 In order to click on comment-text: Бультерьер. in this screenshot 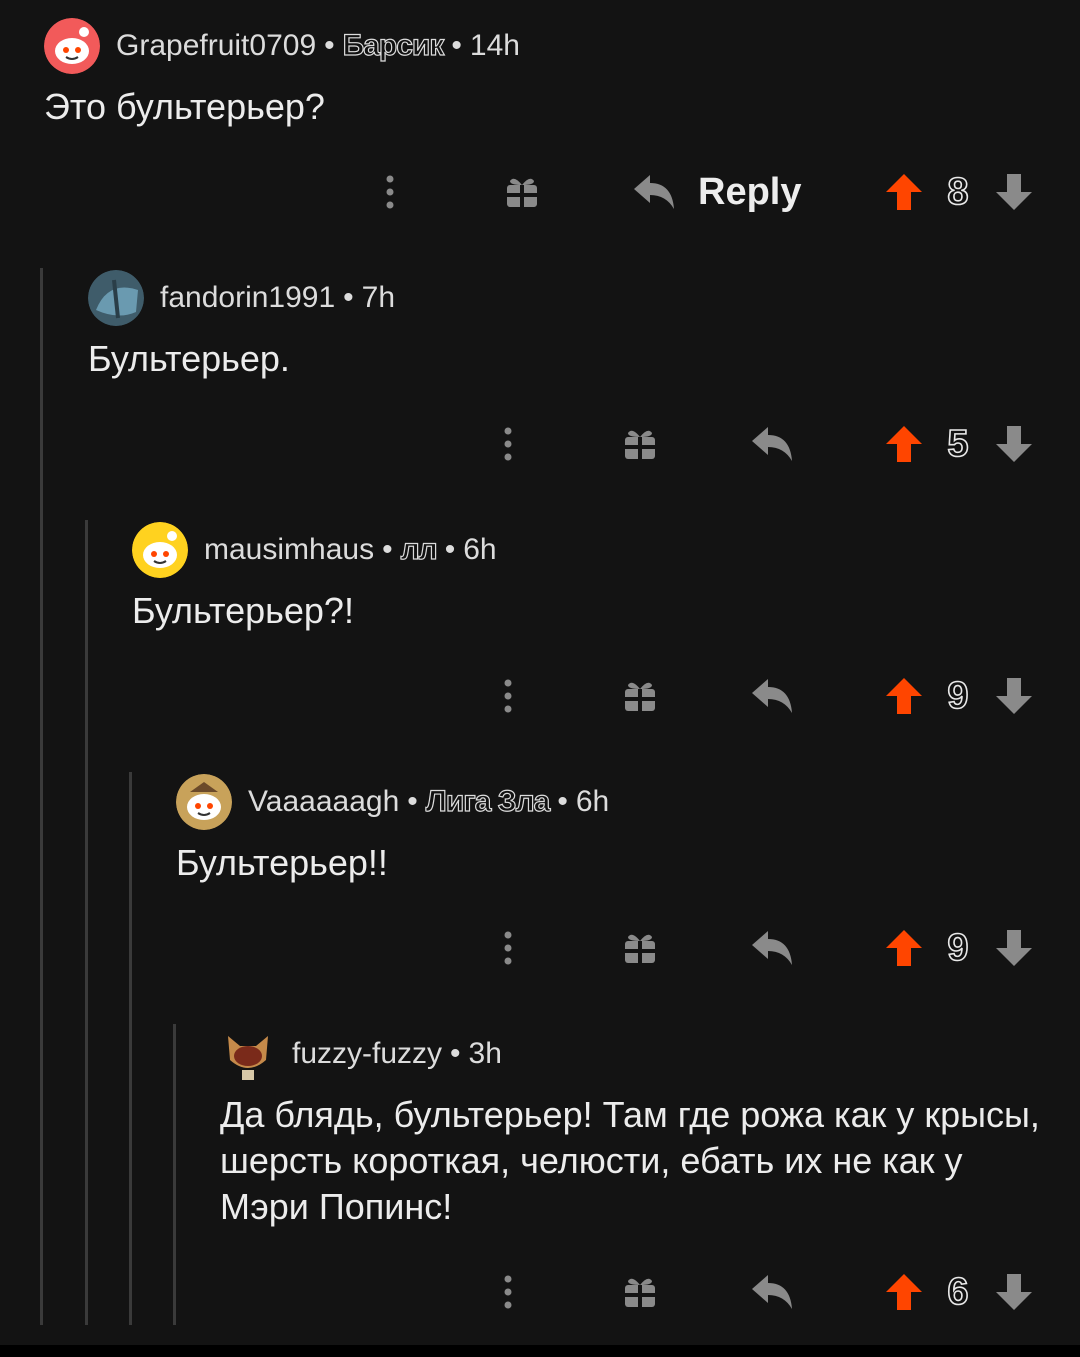, I will do `click(189, 358)`.